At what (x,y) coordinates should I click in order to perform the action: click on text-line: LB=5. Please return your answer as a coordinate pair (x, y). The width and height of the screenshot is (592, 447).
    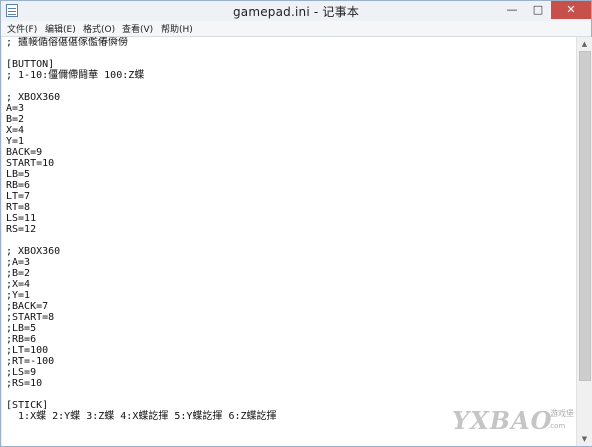
    Looking at the image, I should click on (18, 174).